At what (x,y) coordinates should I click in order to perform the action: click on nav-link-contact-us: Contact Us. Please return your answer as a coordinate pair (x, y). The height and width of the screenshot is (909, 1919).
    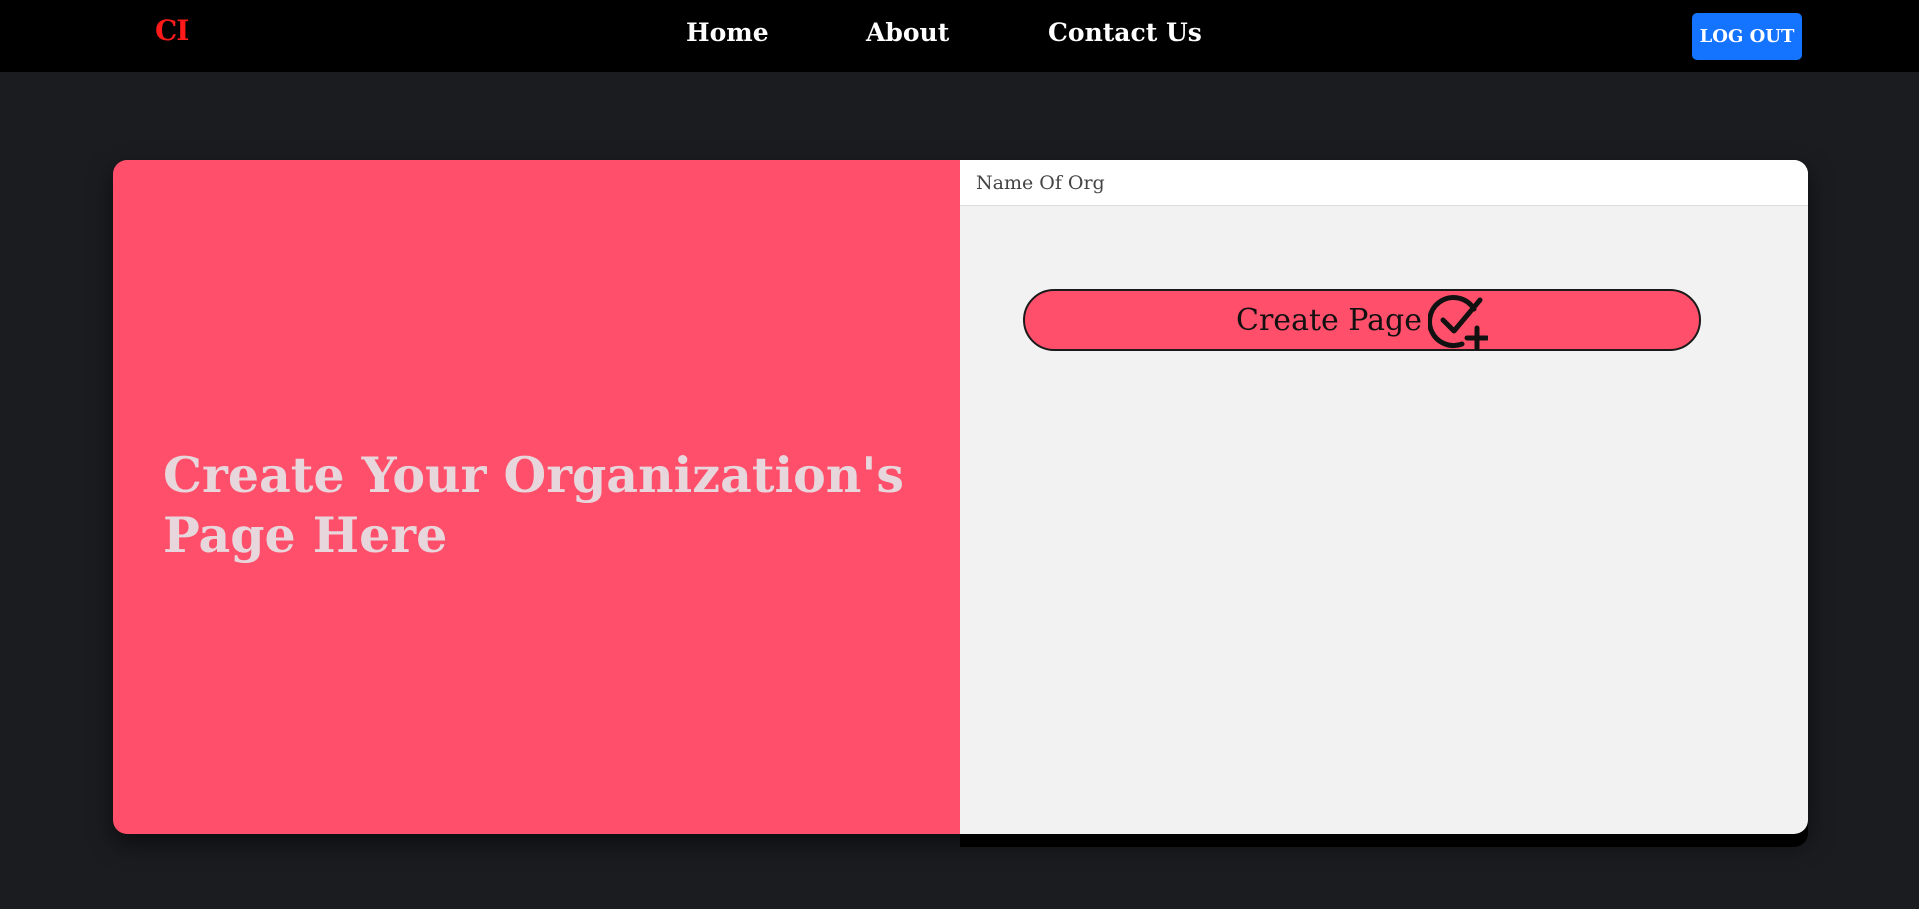
    Looking at the image, I should click on (1125, 32).